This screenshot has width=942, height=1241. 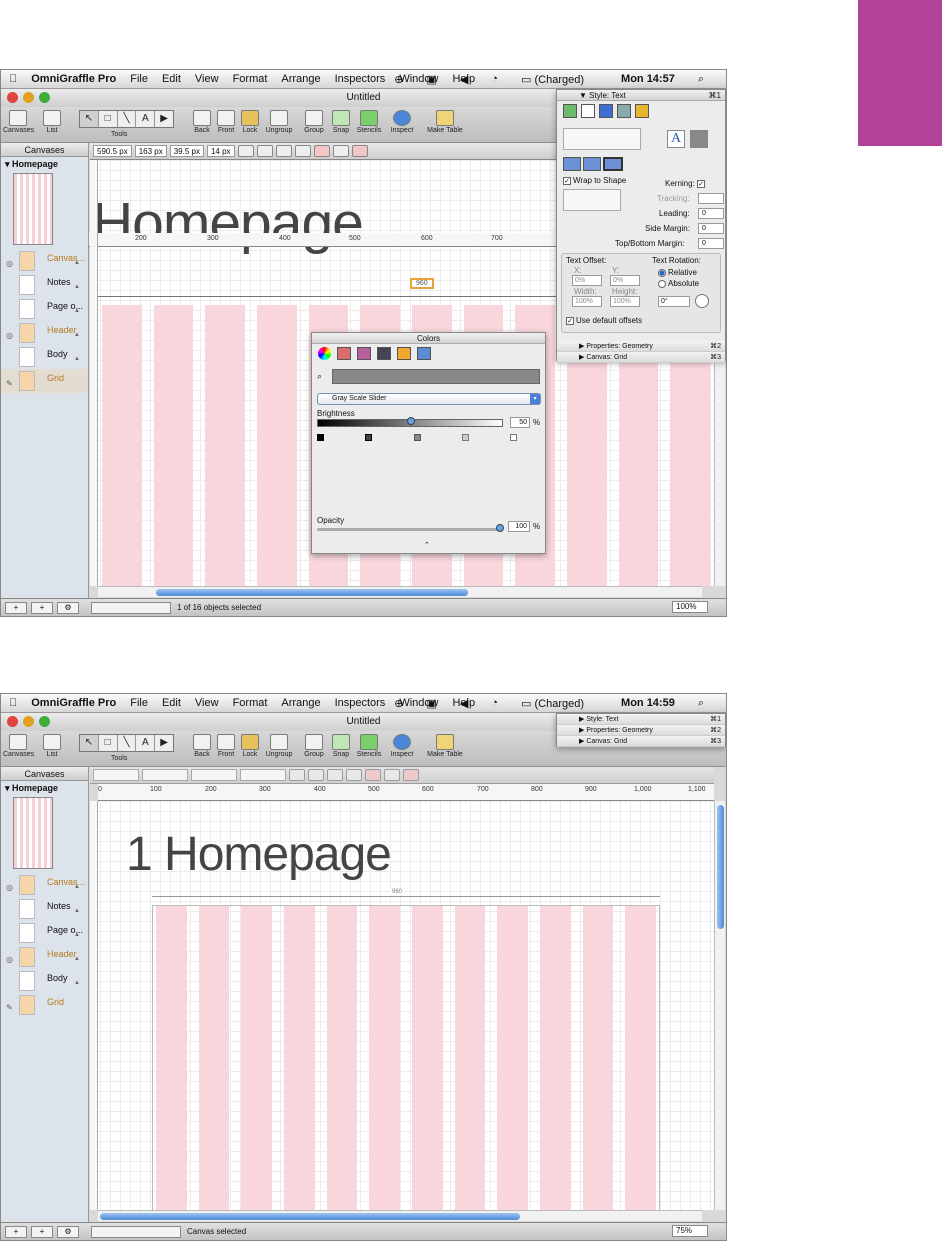 What do you see at coordinates (33, 209) in the screenshot?
I see `canvas-thumbnail` at bounding box center [33, 209].